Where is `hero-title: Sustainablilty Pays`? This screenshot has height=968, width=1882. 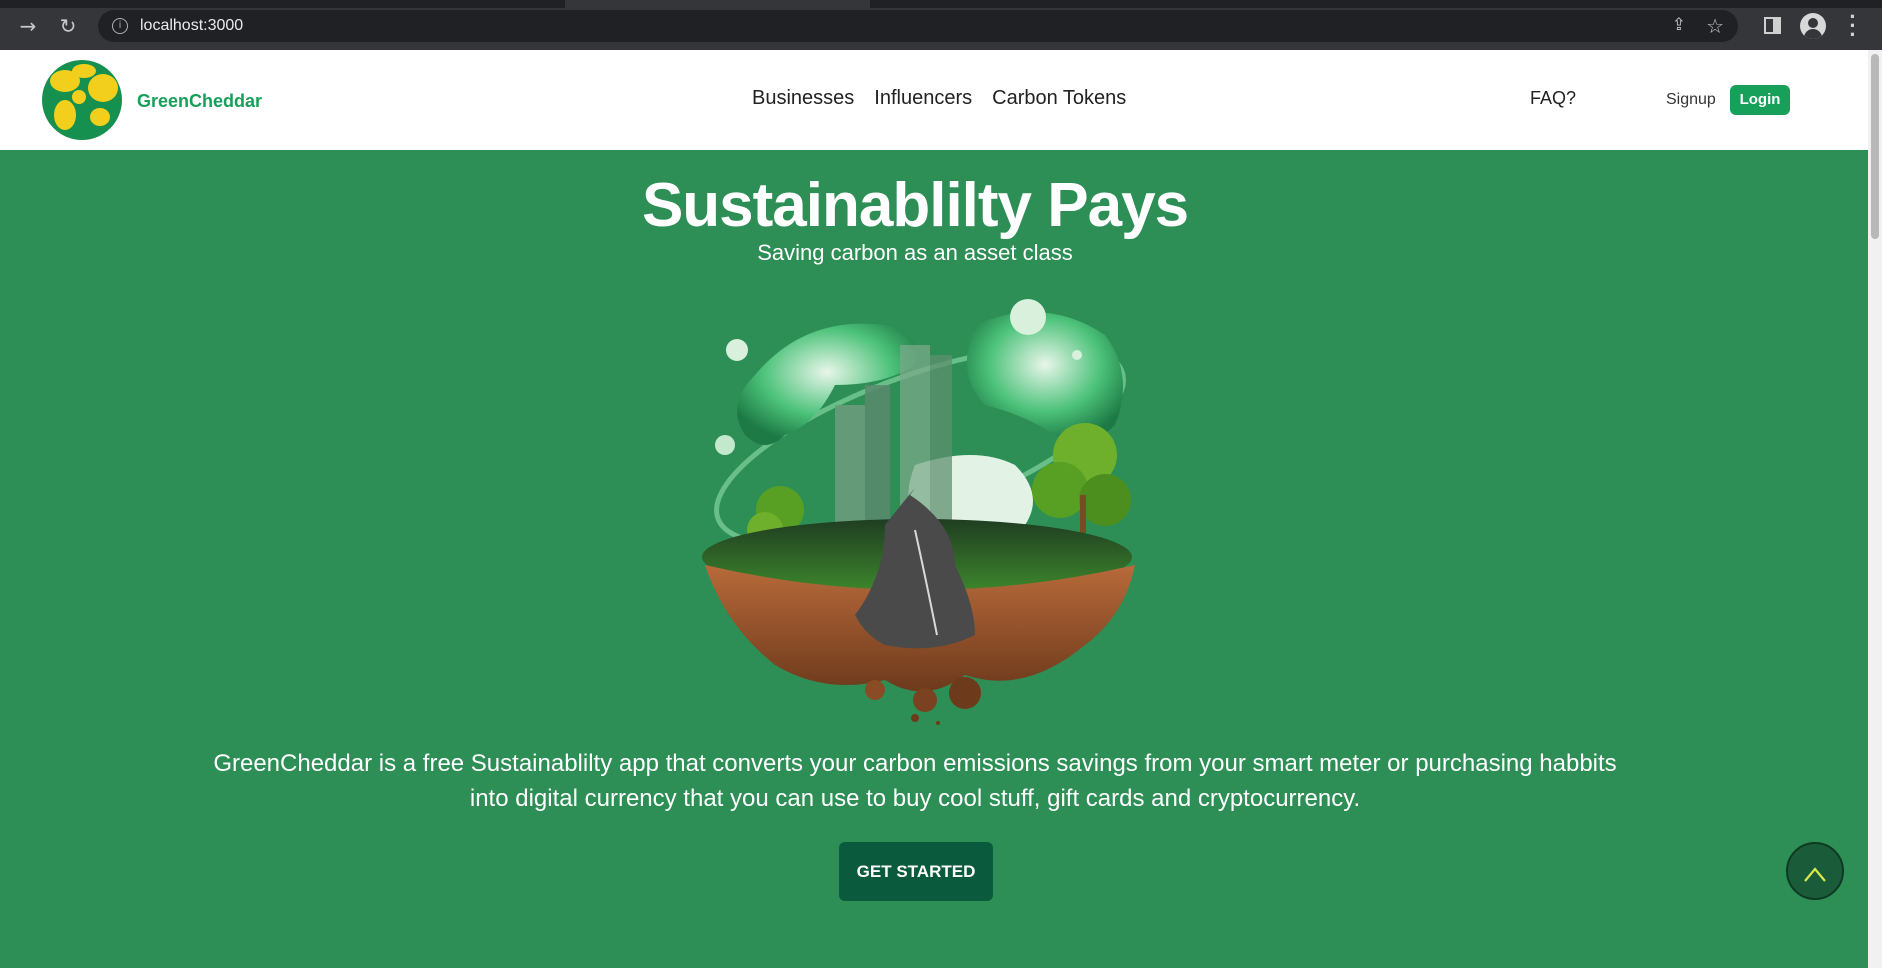
hero-title: Sustainablilty Pays is located at coordinates (915, 205).